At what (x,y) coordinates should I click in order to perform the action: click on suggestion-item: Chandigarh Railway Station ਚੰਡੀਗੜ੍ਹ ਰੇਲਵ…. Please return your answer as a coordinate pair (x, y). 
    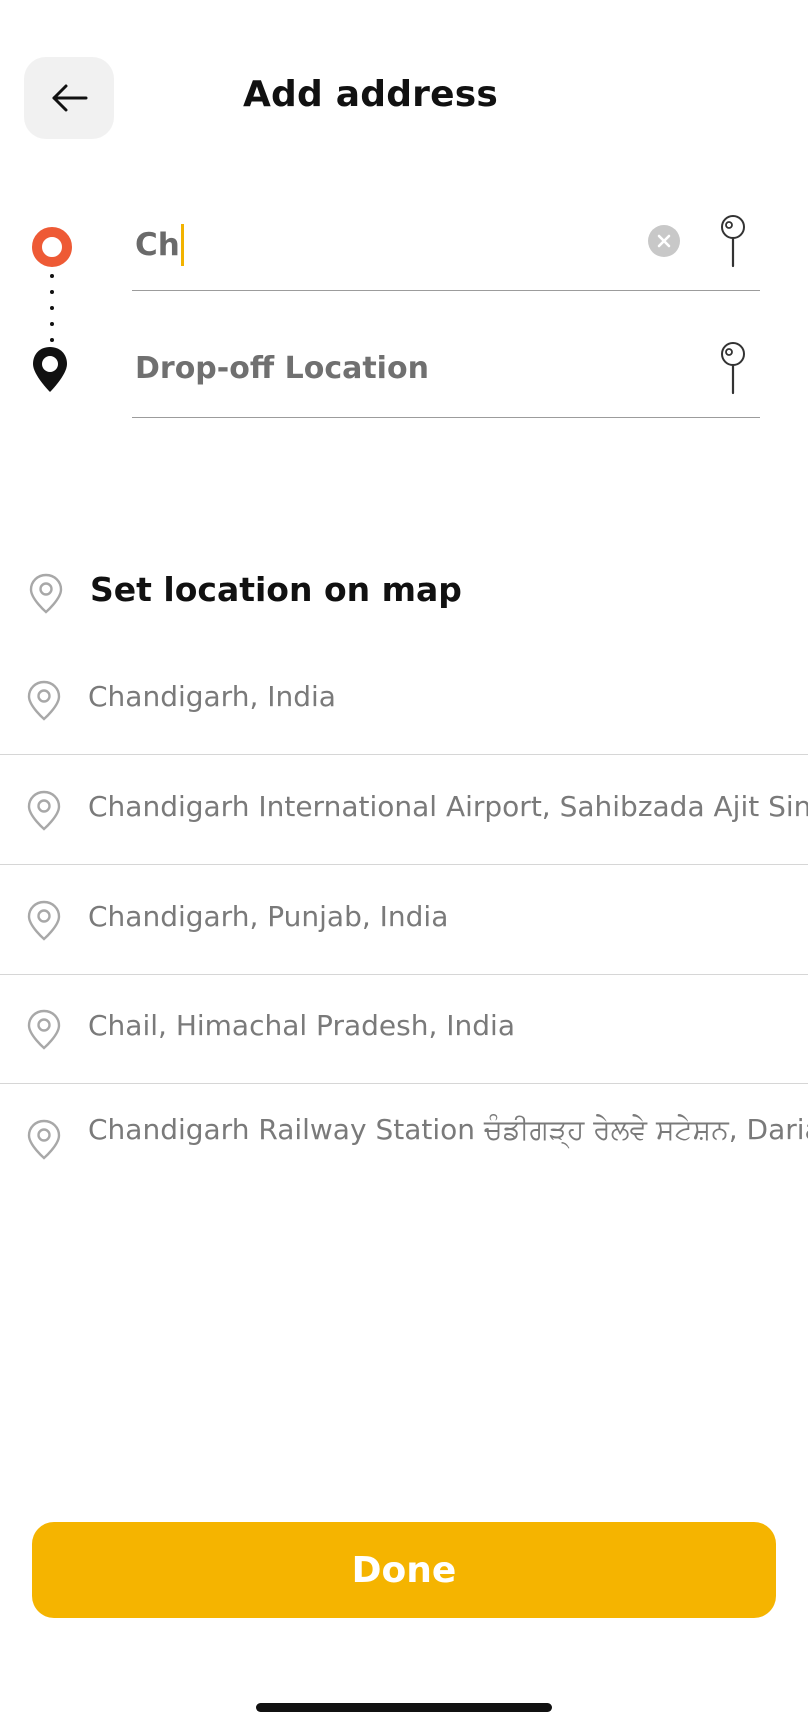
    Looking at the image, I should click on (404, 1139).